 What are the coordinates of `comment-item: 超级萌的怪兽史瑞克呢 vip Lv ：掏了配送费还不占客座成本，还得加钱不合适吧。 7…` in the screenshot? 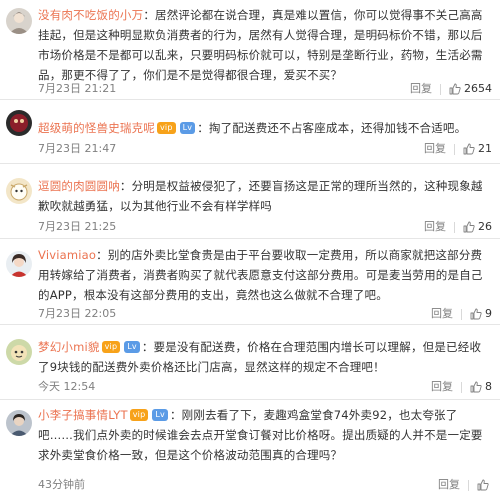 It's located at (250, 132).